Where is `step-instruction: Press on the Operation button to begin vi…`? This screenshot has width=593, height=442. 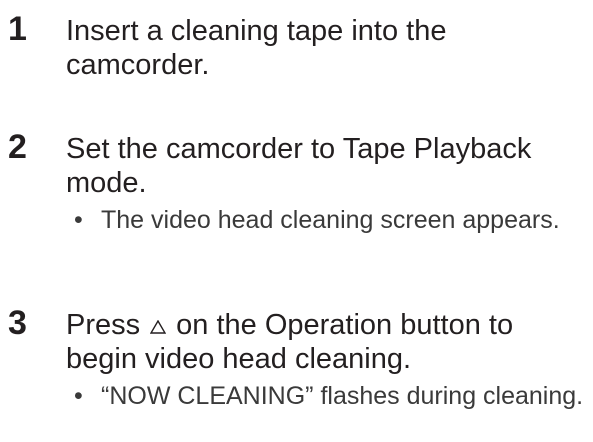
step-instruction: Press on the Operation button to begin vi… is located at coordinates (327, 342).